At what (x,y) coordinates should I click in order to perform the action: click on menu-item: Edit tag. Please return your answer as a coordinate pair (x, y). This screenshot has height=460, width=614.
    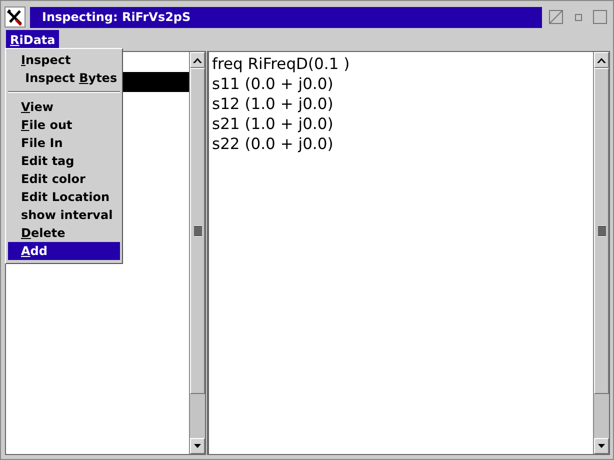
    Looking at the image, I should click on (64, 161).